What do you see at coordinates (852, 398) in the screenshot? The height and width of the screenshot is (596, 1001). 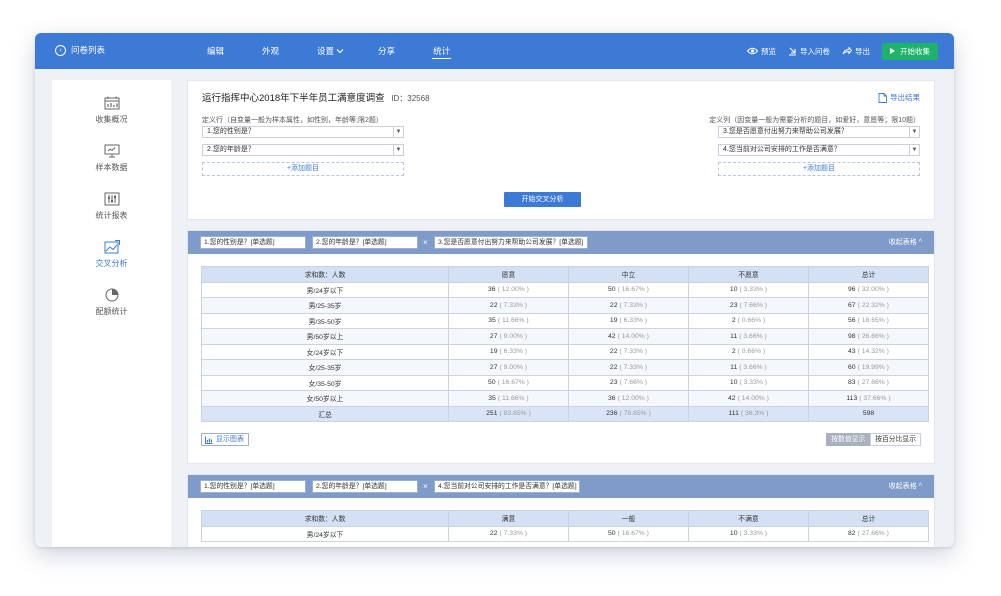 I see `cell-count: 113` at bounding box center [852, 398].